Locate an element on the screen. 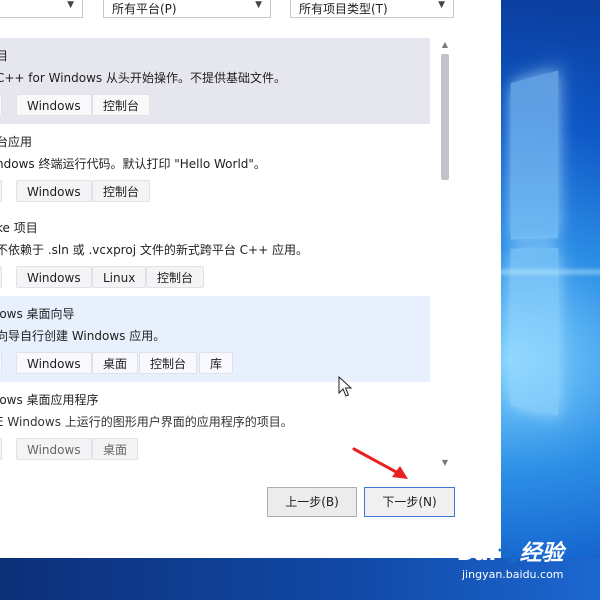  next-button: 下一步(N) is located at coordinates (409, 502).